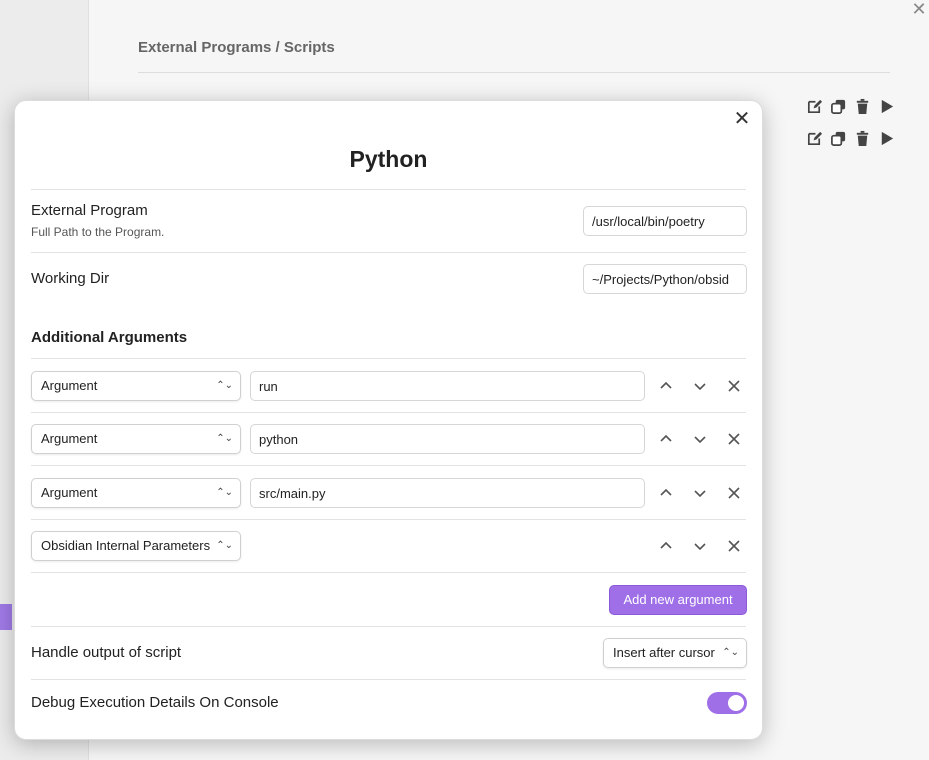  What do you see at coordinates (155, 702) in the screenshot?
I see `debug-label: Debug Execution Details On Console` at bounding box center [155, 702].